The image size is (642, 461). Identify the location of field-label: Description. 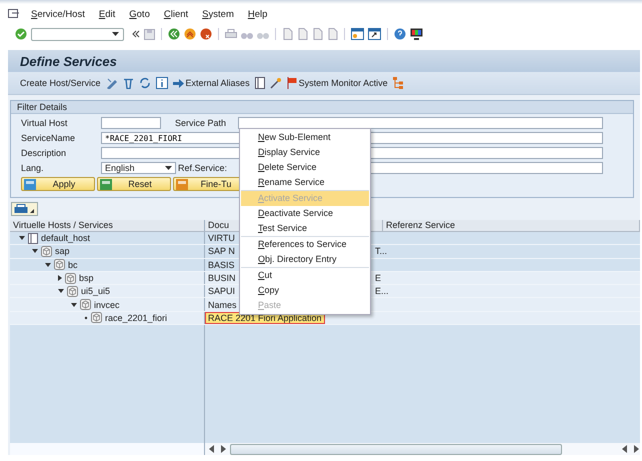
(44, 153).